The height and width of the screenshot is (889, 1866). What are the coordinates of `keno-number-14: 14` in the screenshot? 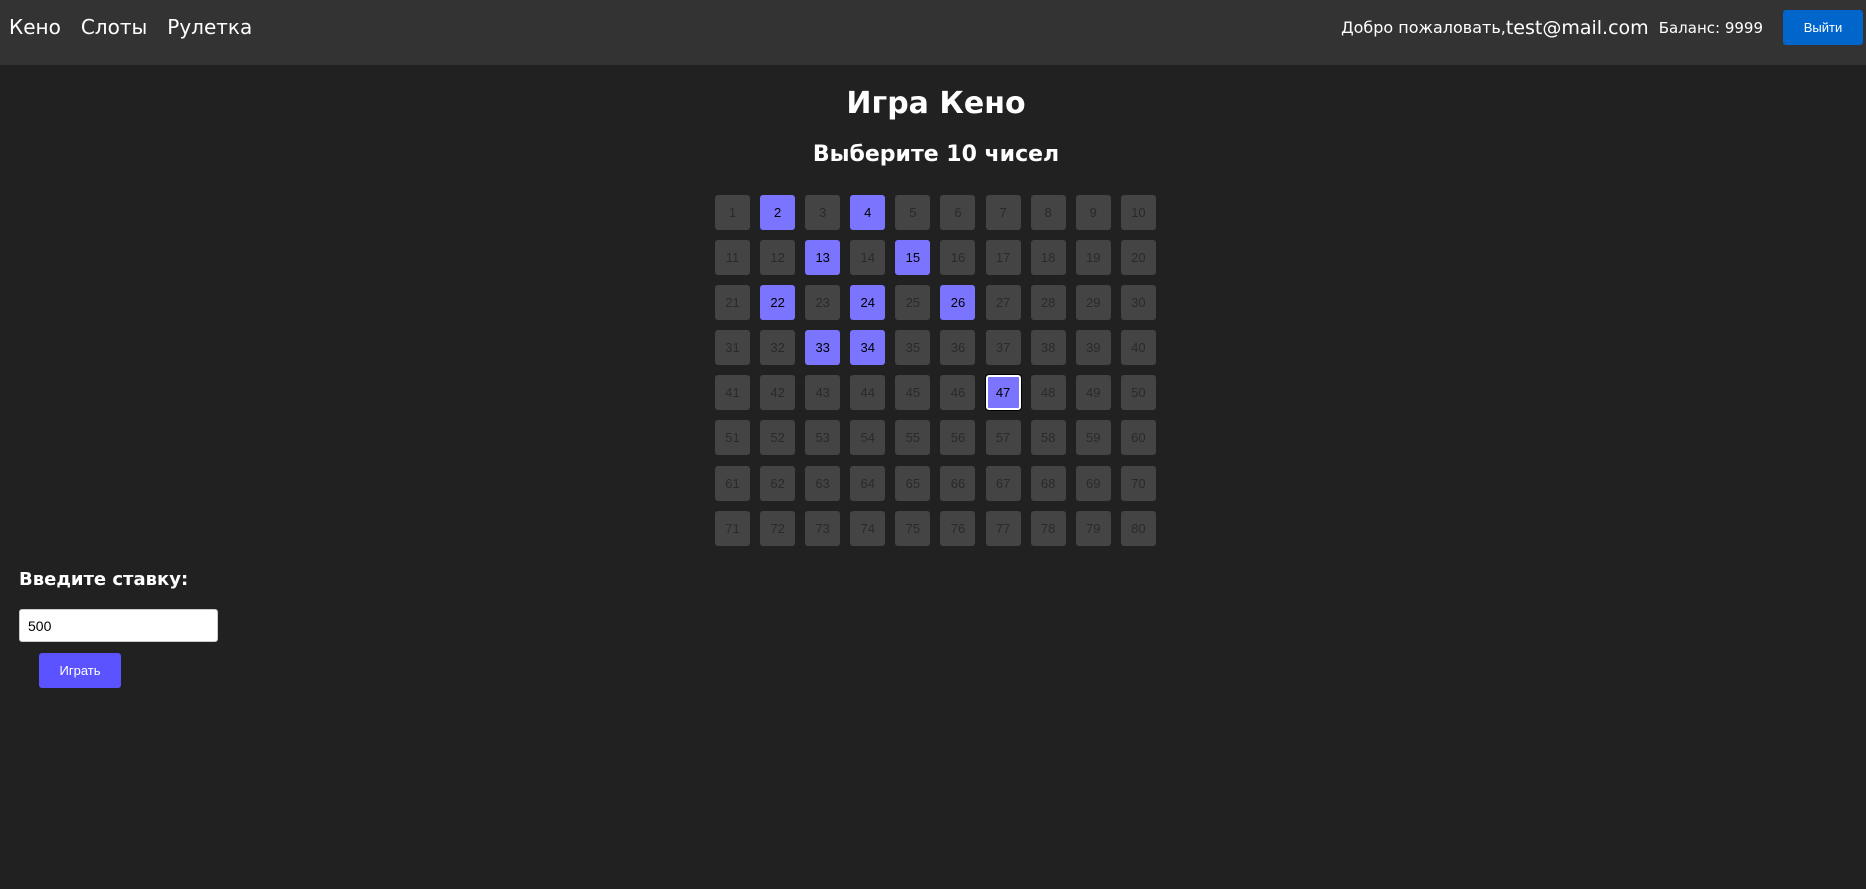 It's located at (868, 258).